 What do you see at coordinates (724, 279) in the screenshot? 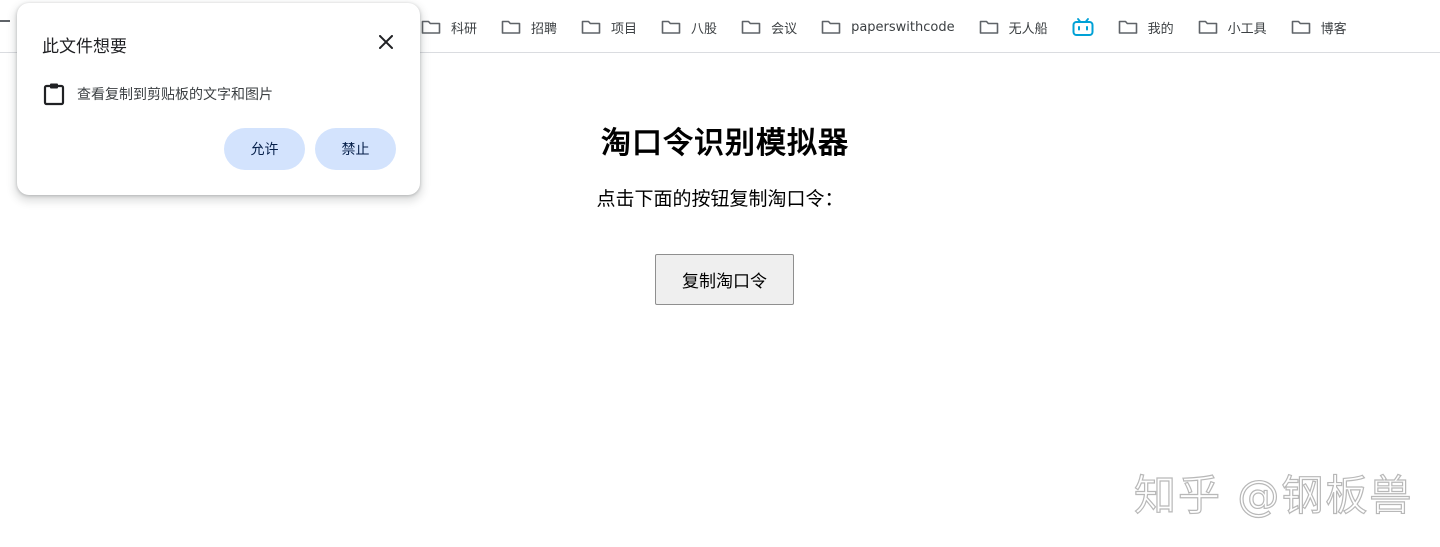
I see `copy-taokouling-button: 复制淘口令` at bounding box center [724, 279].